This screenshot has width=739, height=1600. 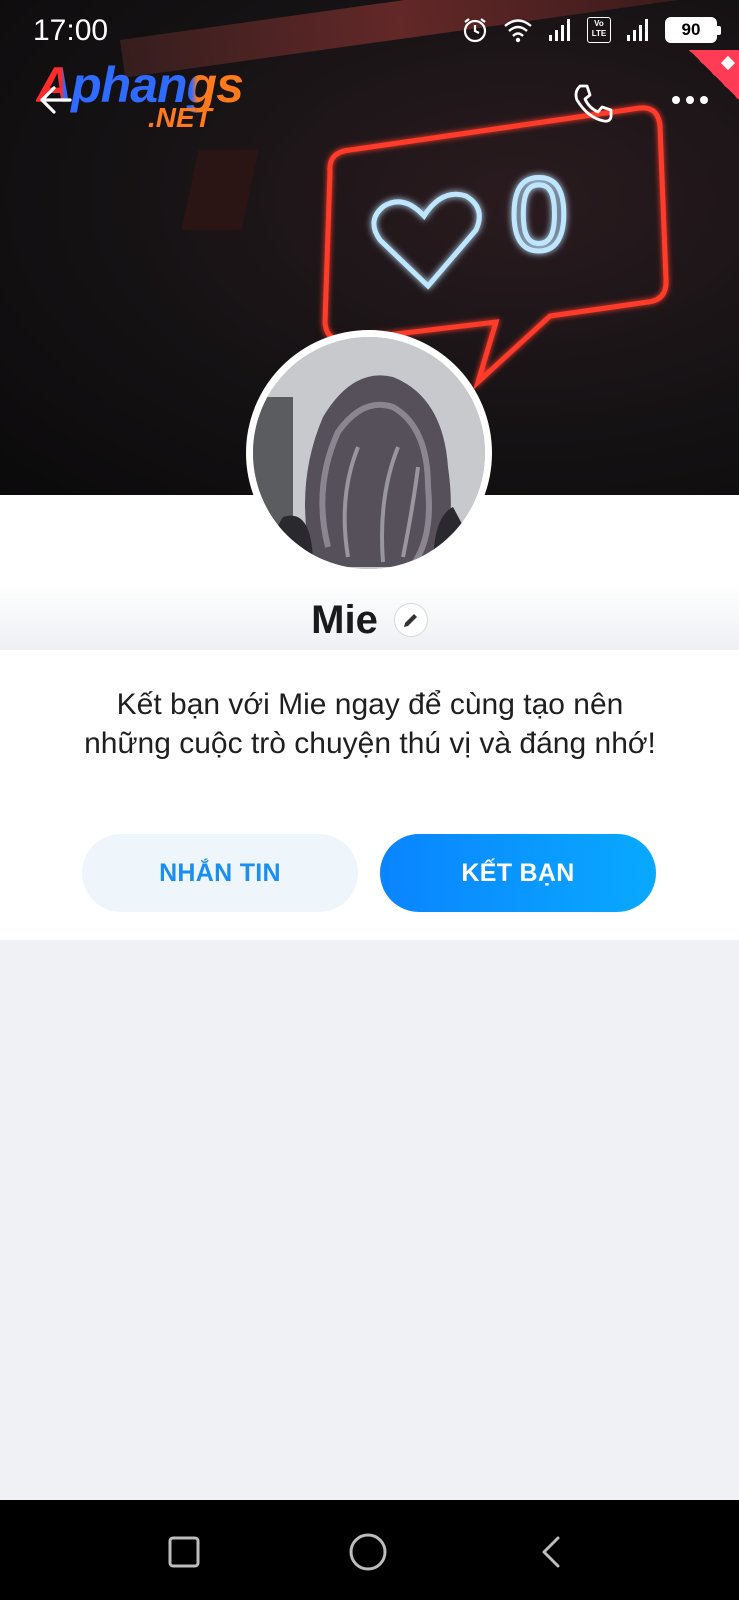 I want to click on recent-apps-icon, so click(x=184, y=1552).